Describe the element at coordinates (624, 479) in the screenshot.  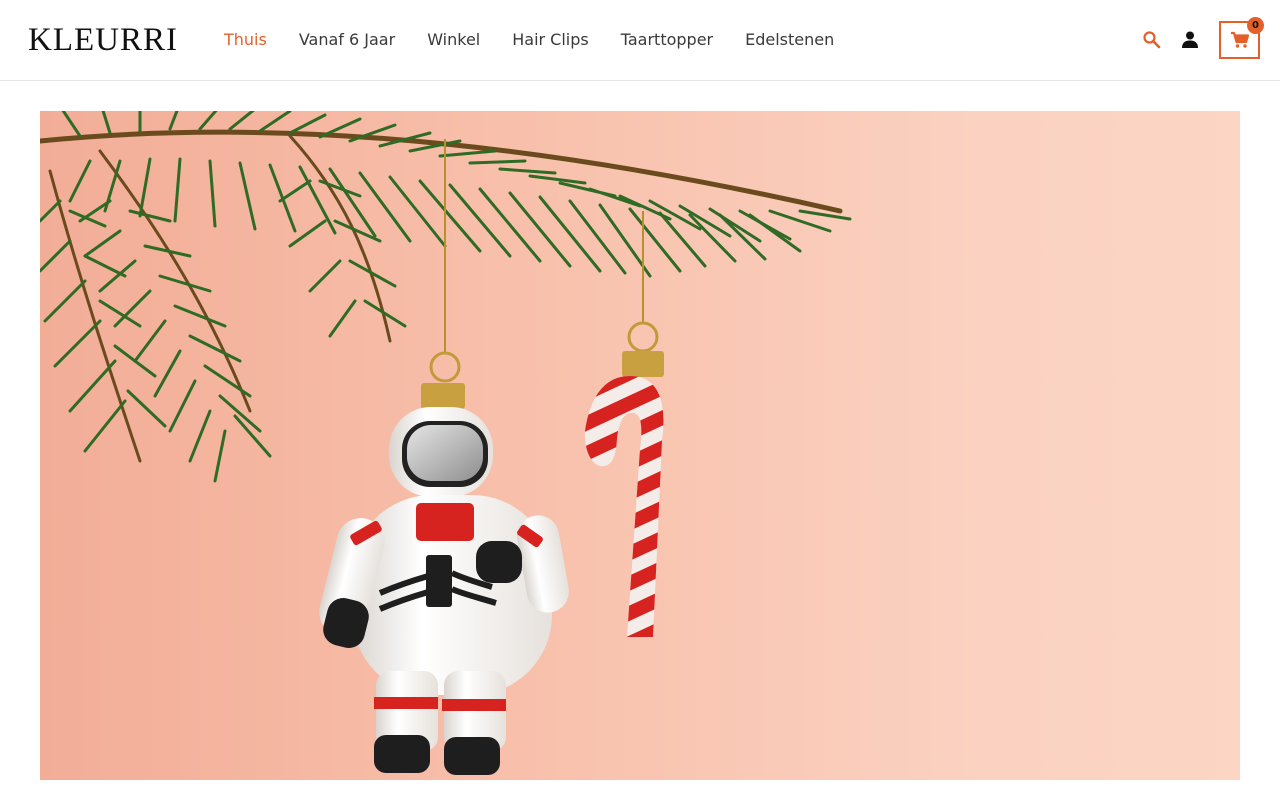
I see `candy-cane-ornament` at that location.